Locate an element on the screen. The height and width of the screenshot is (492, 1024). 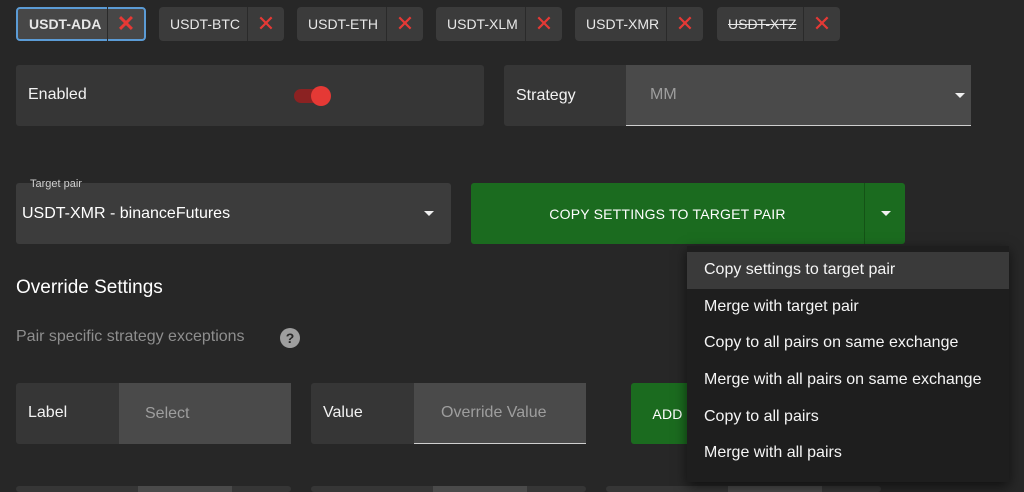
add-override-button-label: ADD is located at coordinates (667, 413).